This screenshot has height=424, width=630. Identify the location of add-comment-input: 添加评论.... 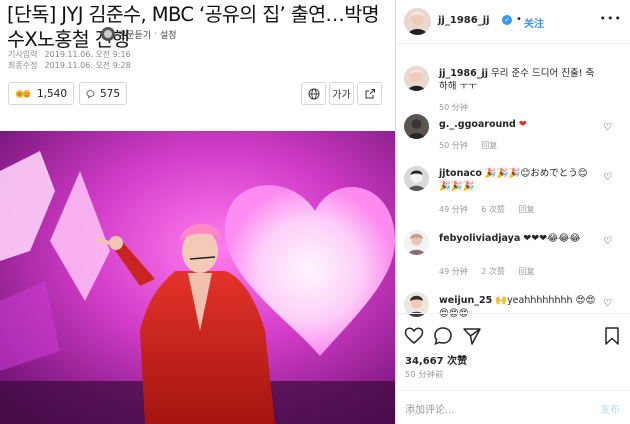
(430, 408).